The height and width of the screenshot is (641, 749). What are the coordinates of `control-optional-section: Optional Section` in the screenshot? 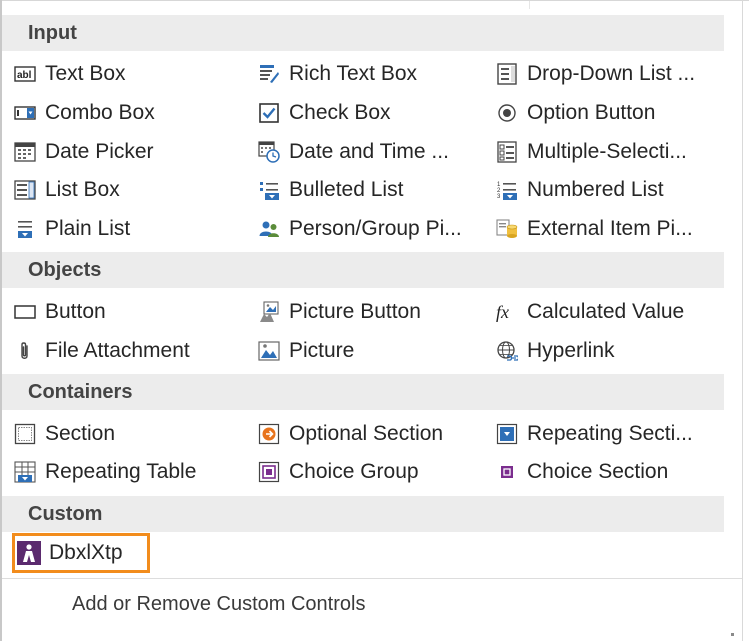 It's located at (350, 434).